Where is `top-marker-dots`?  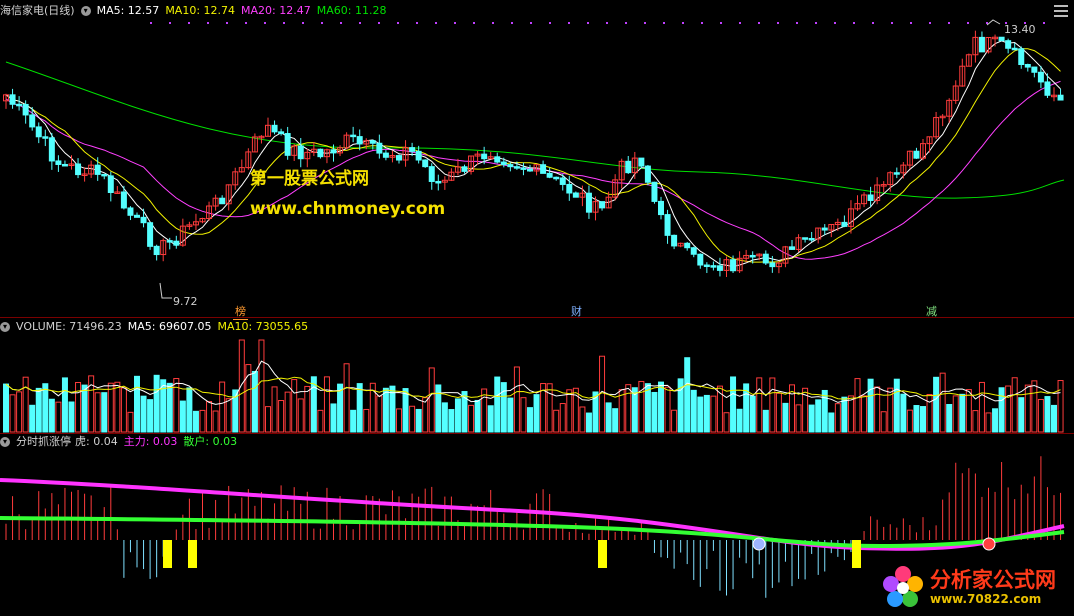 top-marker-dots is located at coordinates (597, 23).